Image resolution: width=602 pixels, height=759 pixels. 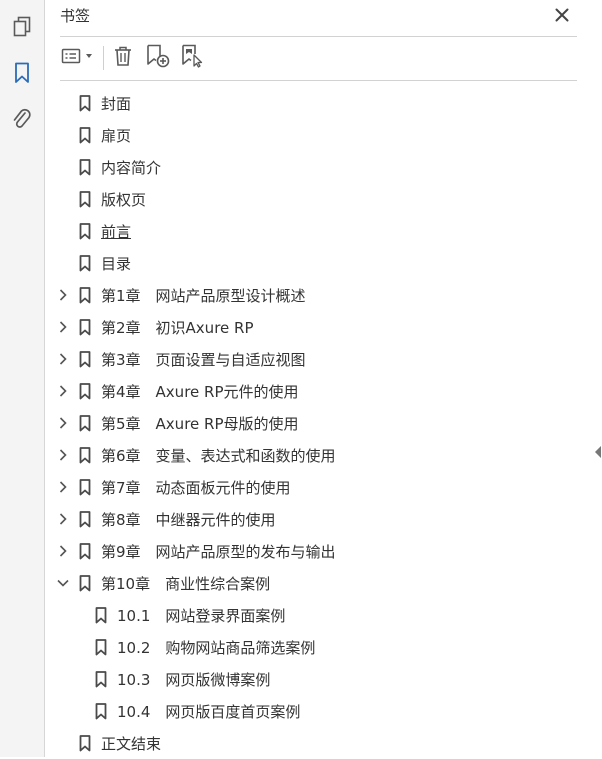 I want to click on bookmark-item: 版权页, so click(x=323, y=199).